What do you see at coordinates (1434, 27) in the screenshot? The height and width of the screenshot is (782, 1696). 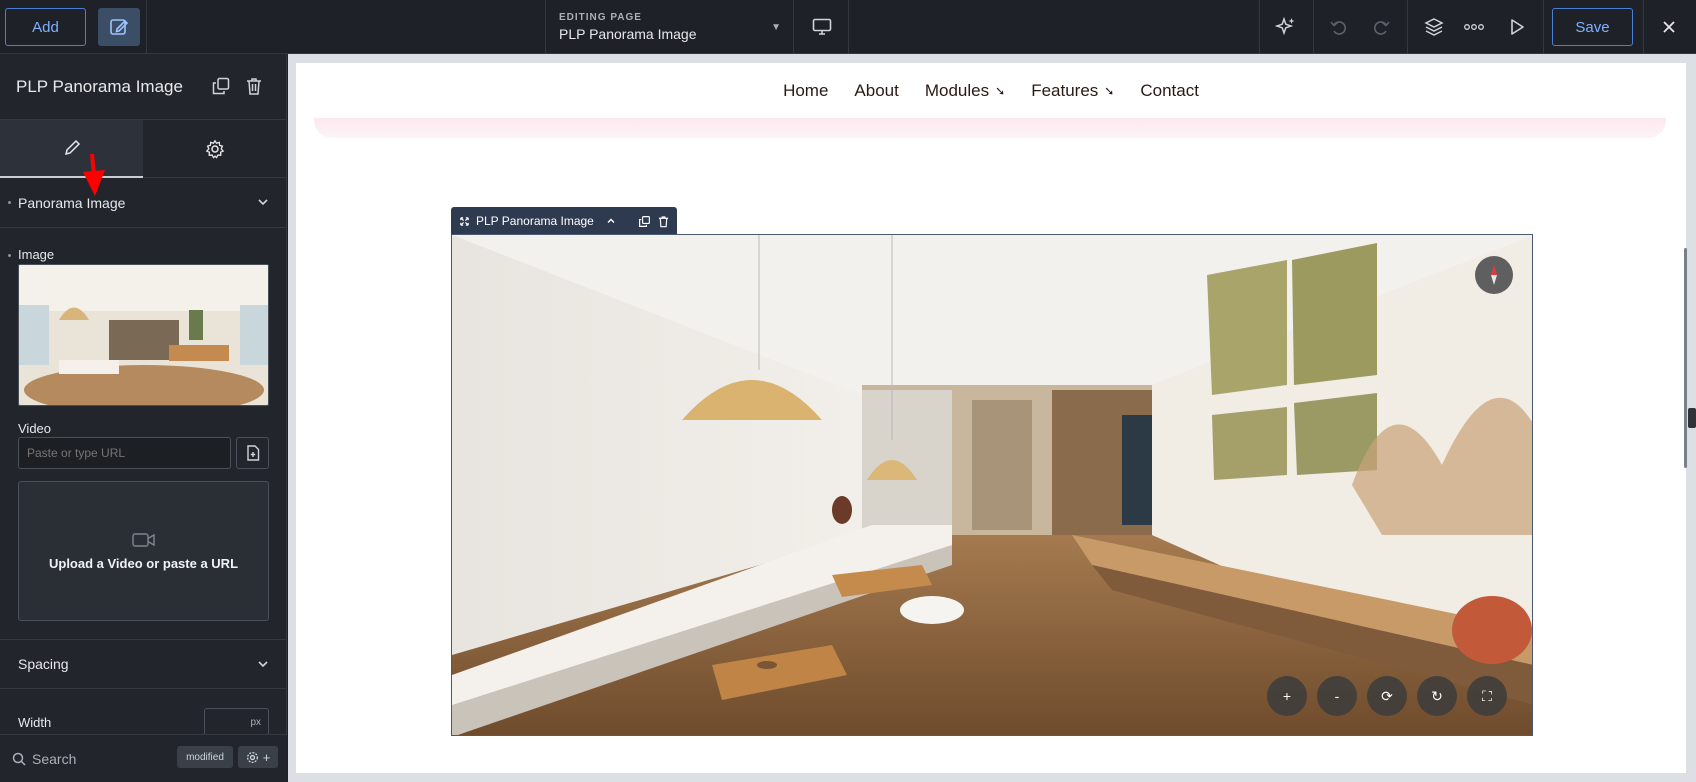 I see `layers-button` at bounding box center [1434, 27].